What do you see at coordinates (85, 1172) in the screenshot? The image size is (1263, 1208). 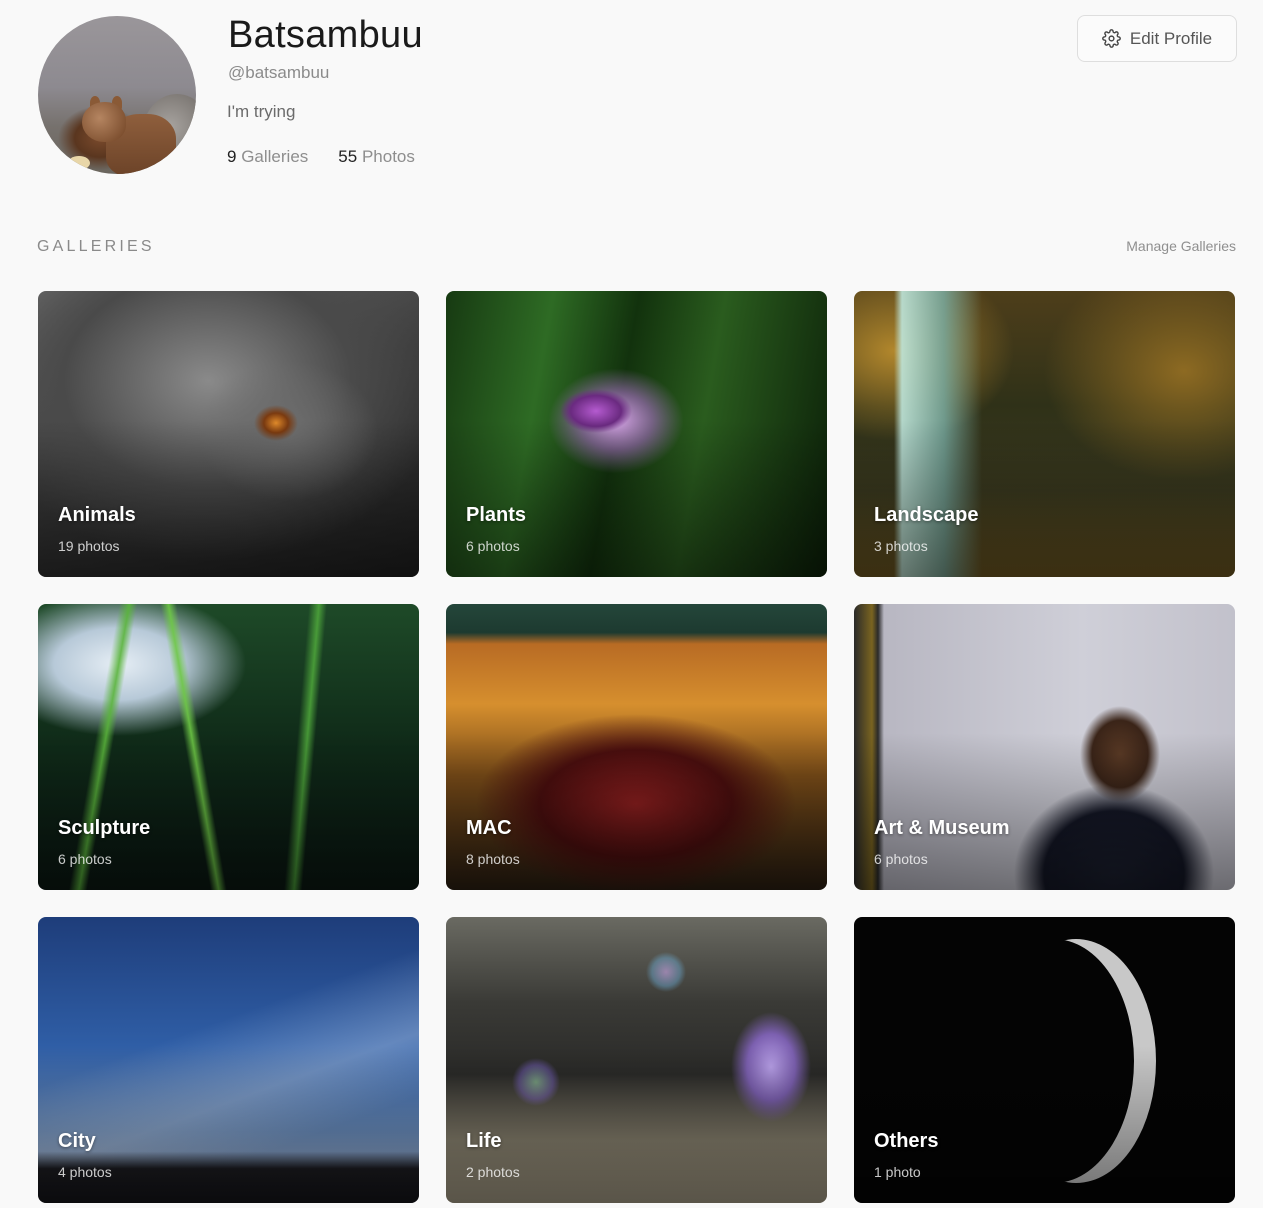 I see `gallery-count: 4 photos` at bounding box center [85, 1172].